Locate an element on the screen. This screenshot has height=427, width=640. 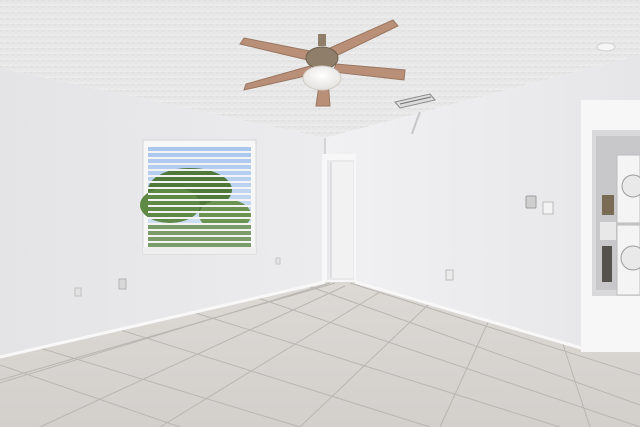
light-switch is located at coordinates (548, 208).